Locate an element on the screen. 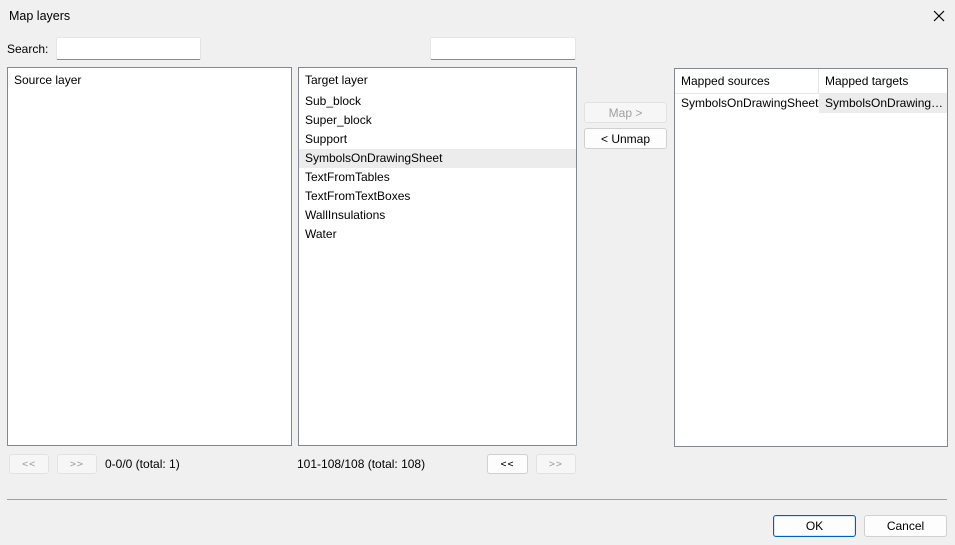 This screenshot has height=545, width=955. list-item: TextFromTables is located at coordinates (437, 177).